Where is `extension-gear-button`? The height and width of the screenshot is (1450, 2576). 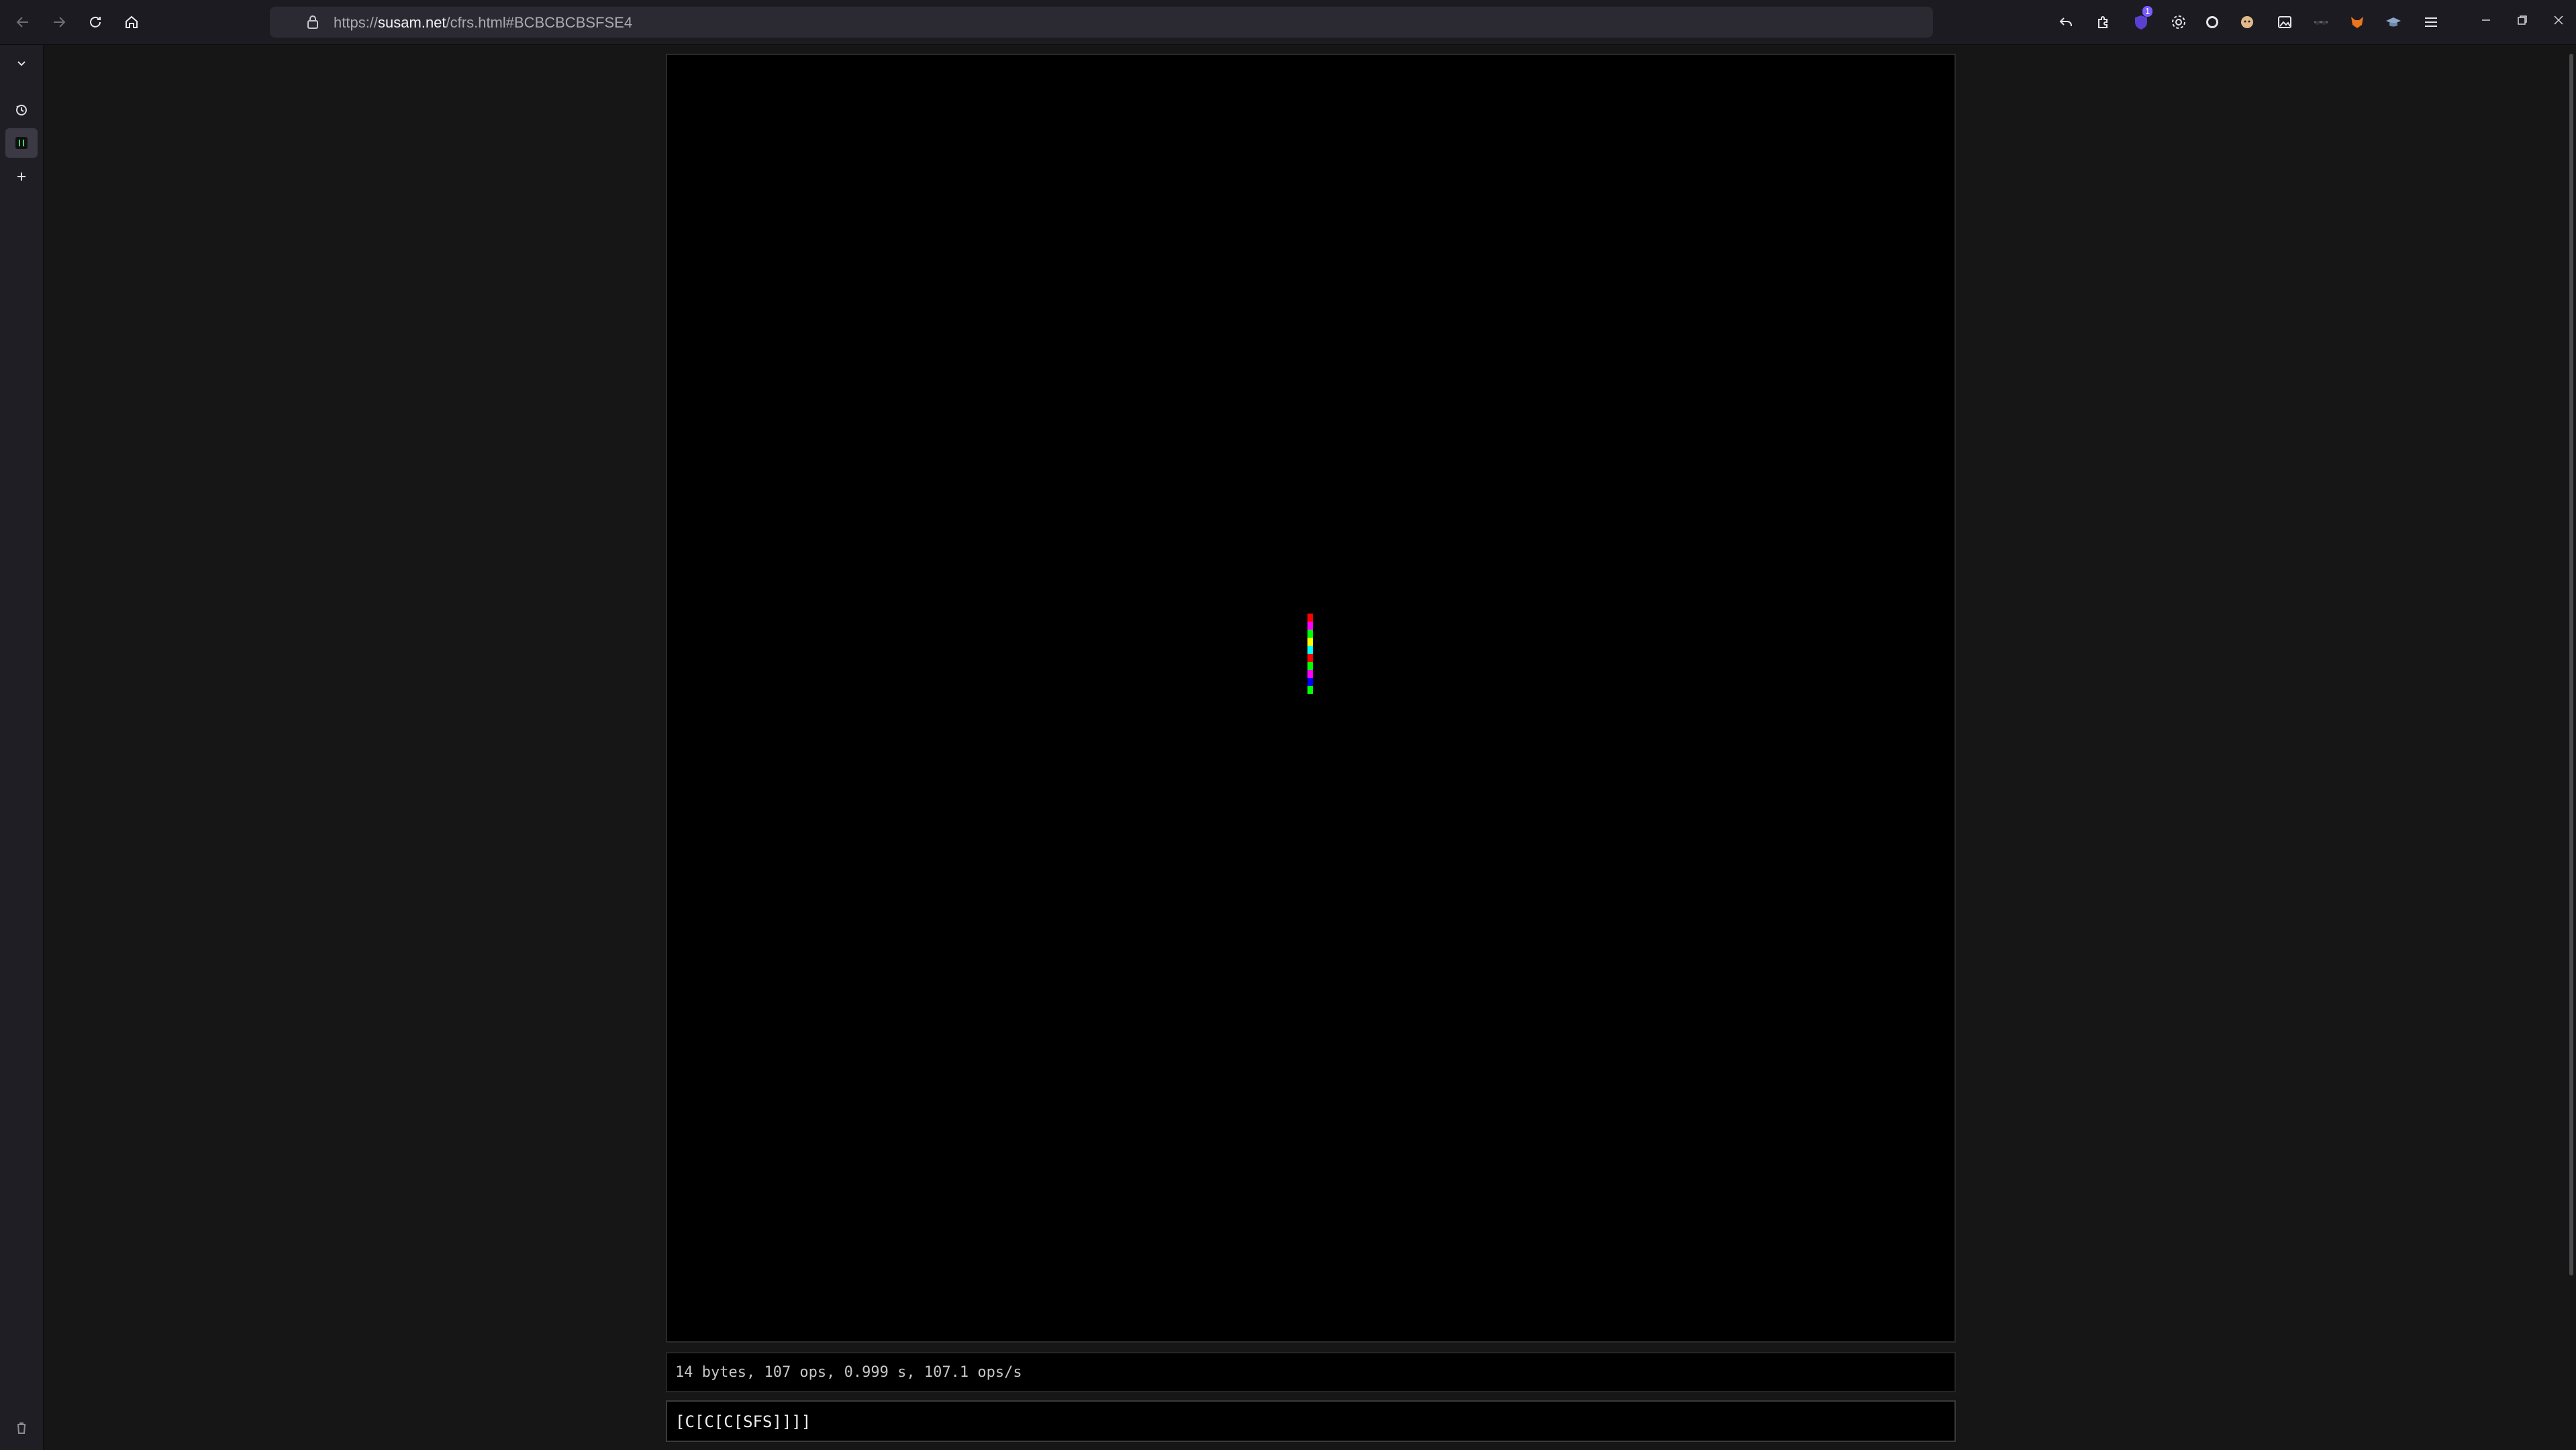
extension-gear-button is located at coordinates (2179, 22).